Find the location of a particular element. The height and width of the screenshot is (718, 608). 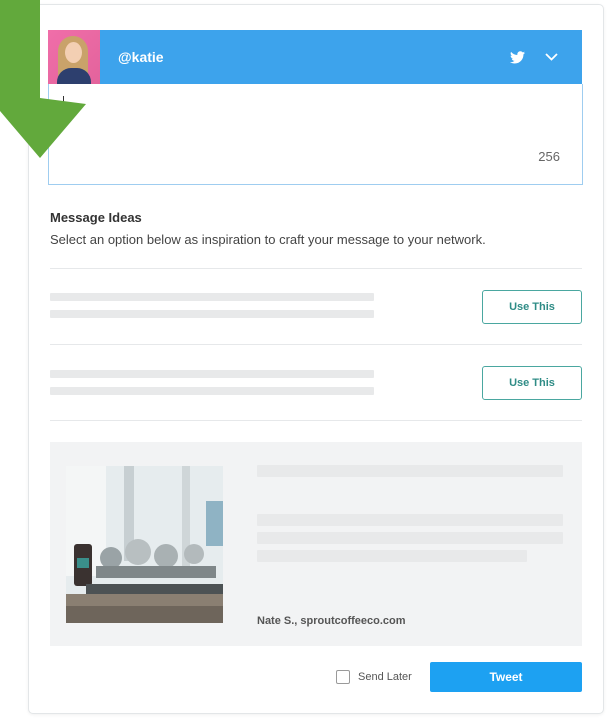

account-handle: @katie is located at coordinates (141, 57).